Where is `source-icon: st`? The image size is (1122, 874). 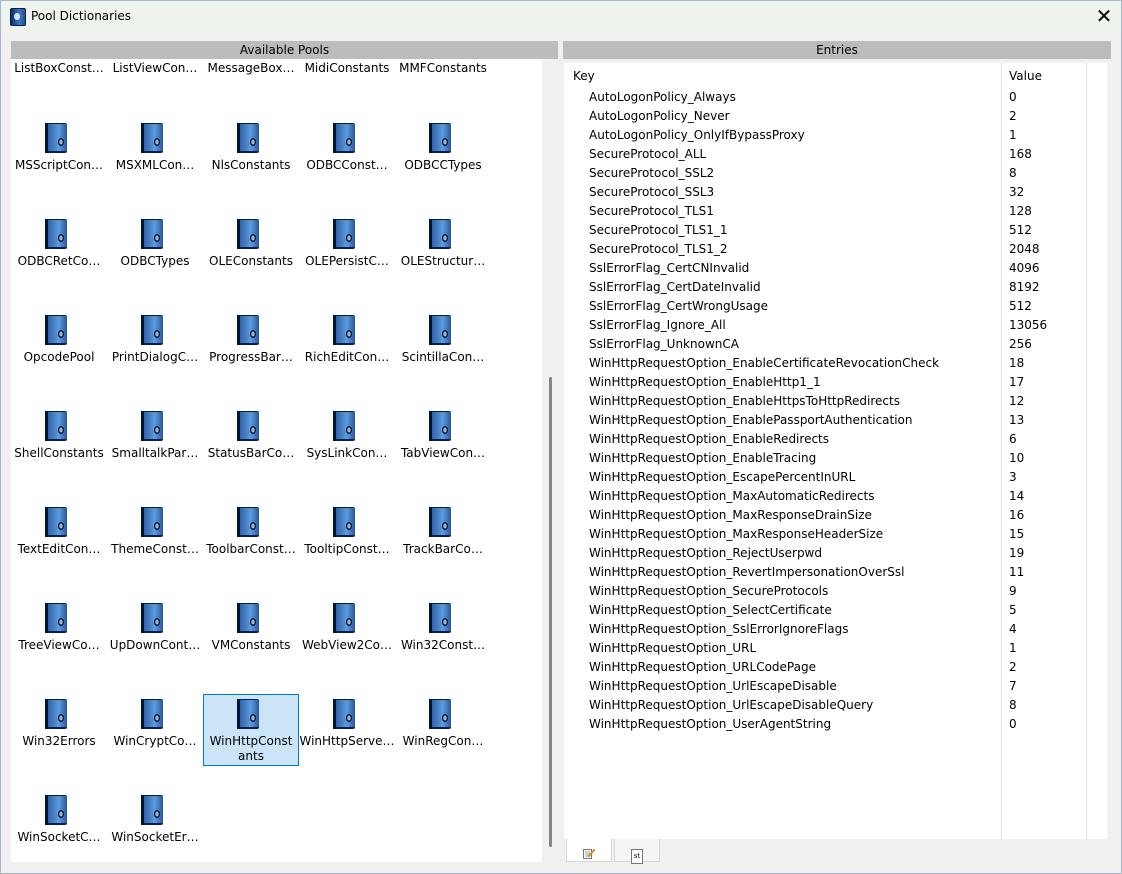
source-icon: st is located at coordinates (637, 856).